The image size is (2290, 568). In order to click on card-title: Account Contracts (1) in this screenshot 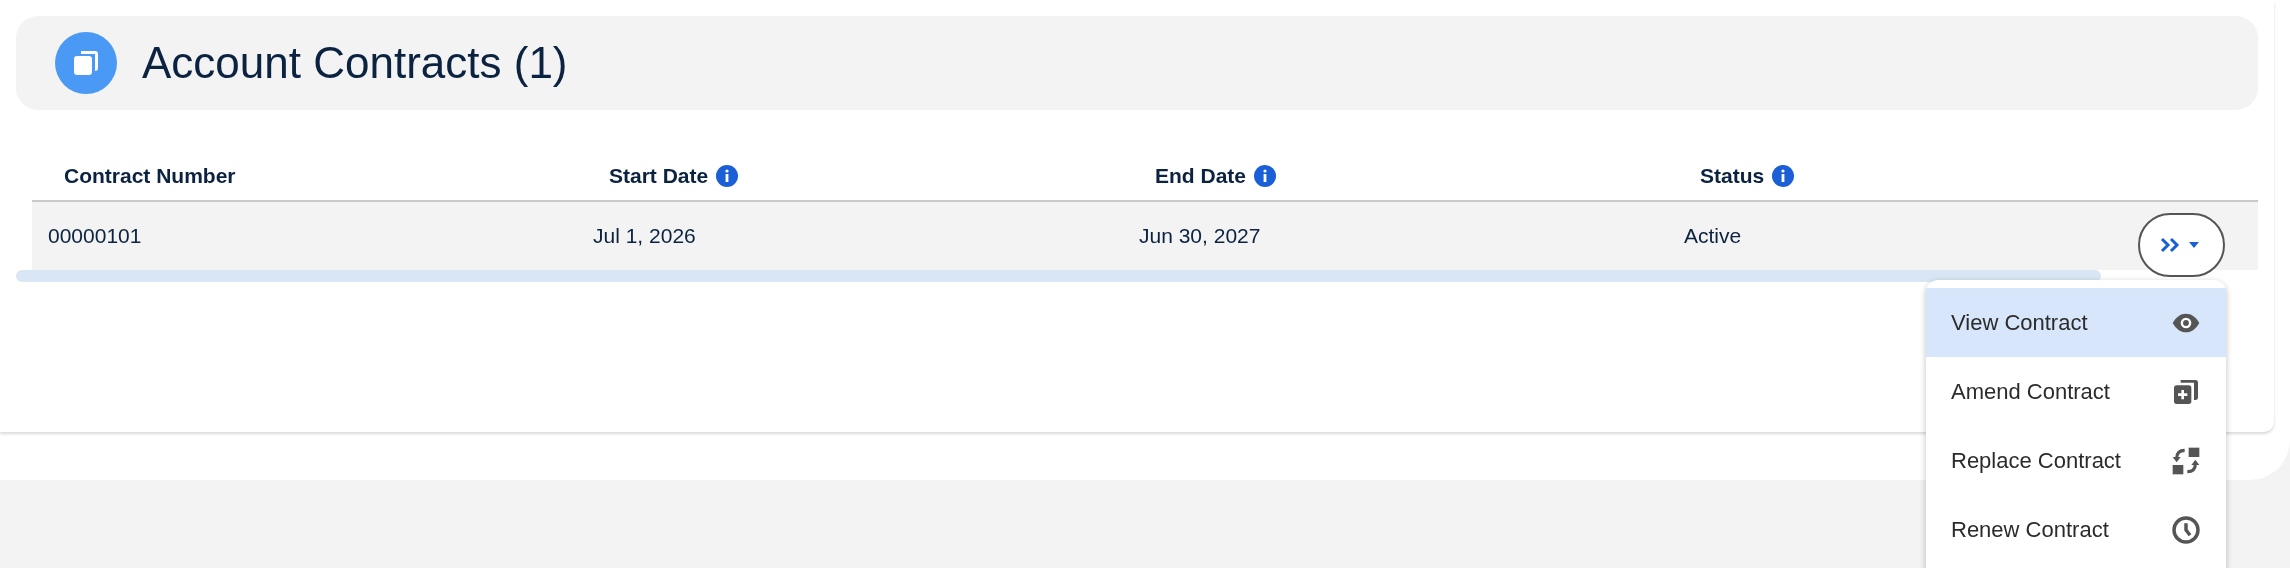, I will do `click(355, 63)`.